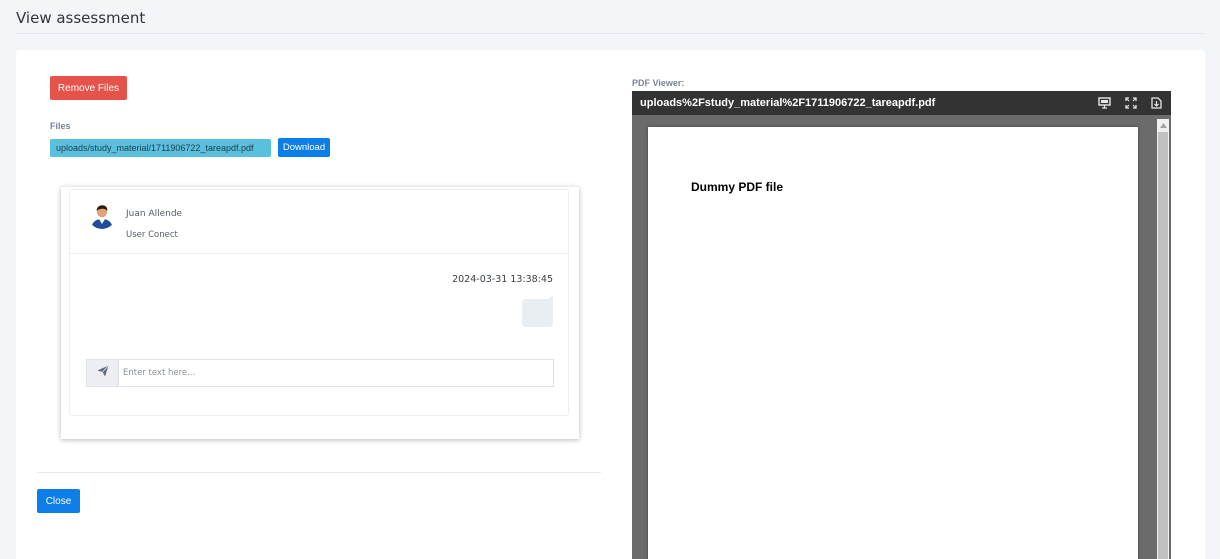 Image resolution: width=1220 pixels, height=559 pixels. I want to click on send-button, so click(102, 373).